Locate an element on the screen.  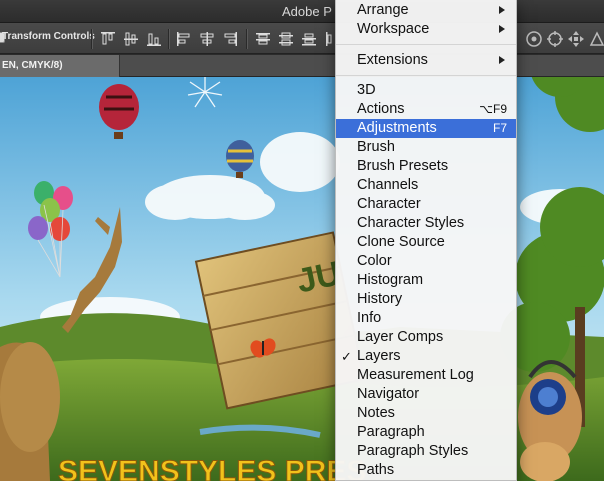
menu-item-history: History is located at coordinates (426, 299).